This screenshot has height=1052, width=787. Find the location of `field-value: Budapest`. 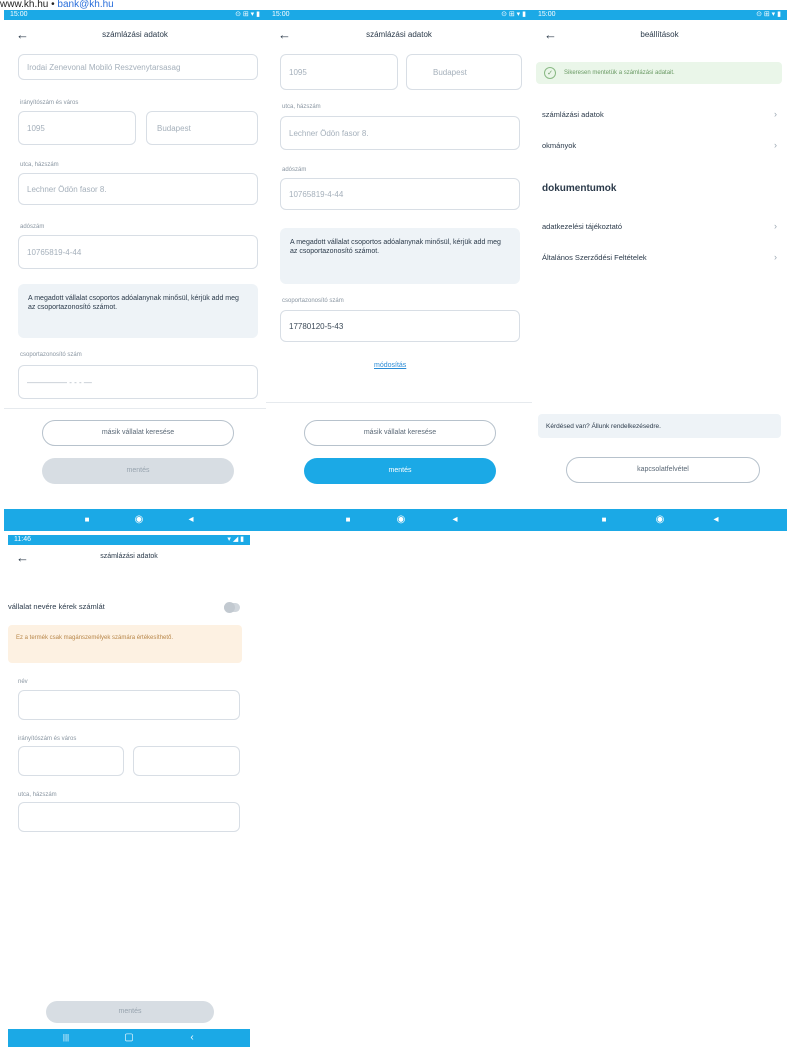

field-value: Budapest is located at coordinates (450, 72).